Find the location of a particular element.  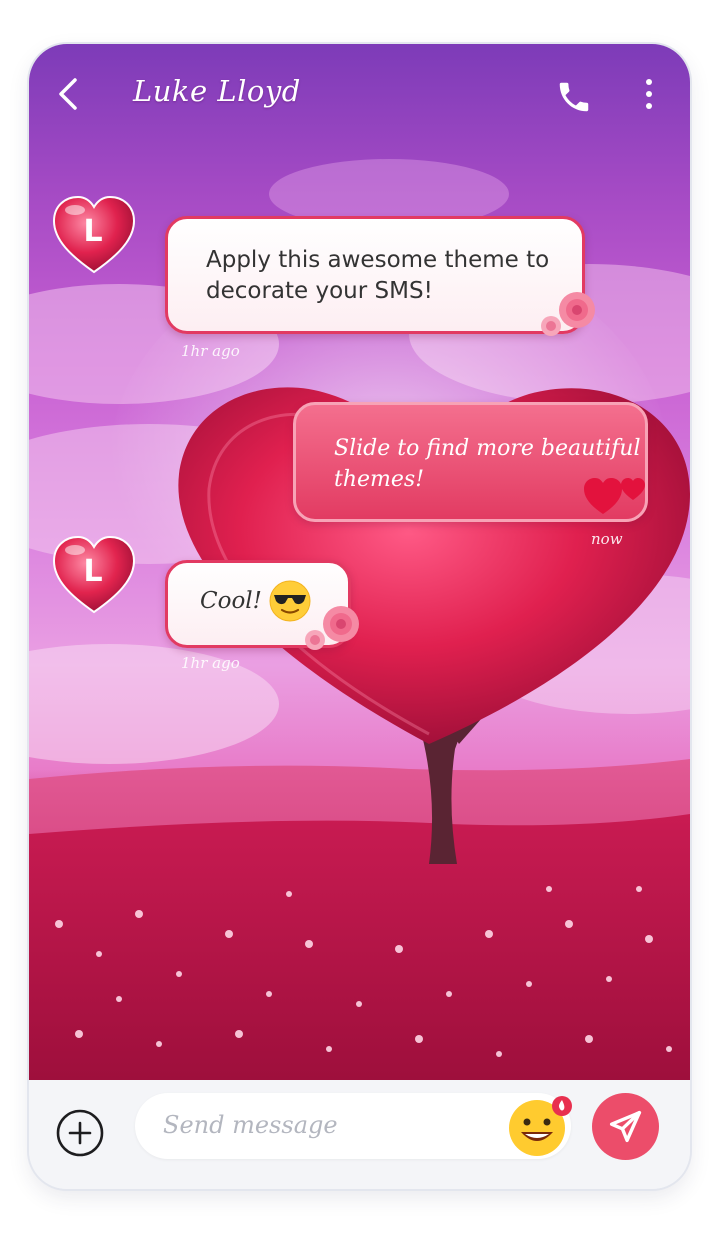

message-line: decorate your SMS! is located at coordinates (319, 291).